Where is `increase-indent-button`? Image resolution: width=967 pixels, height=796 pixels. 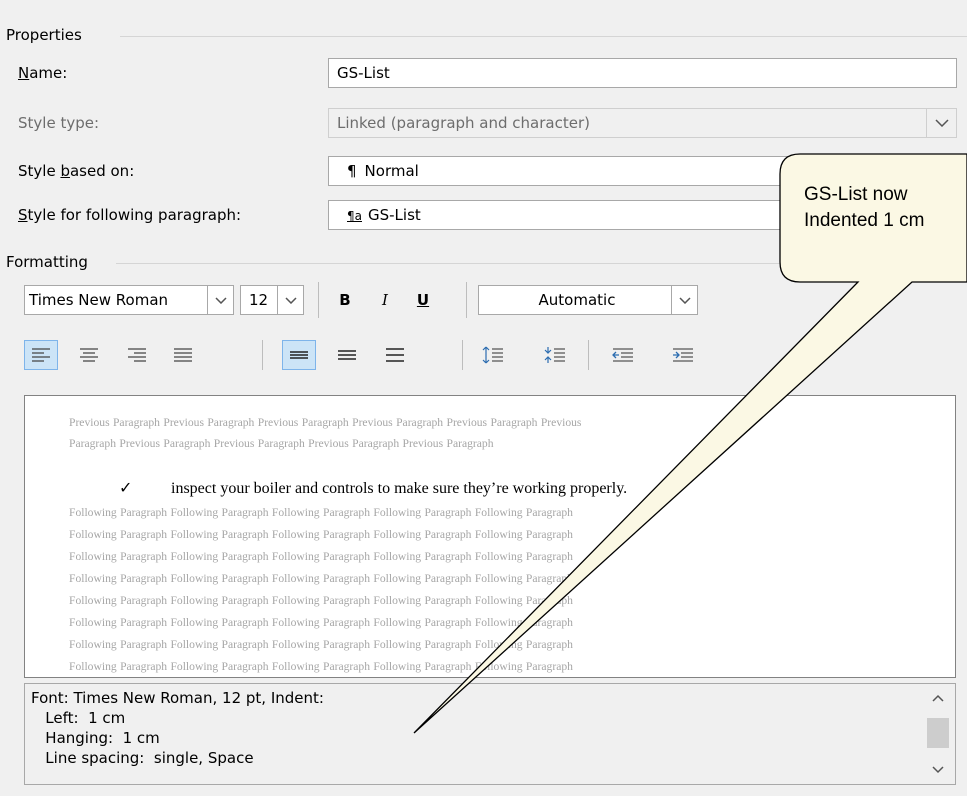
increase-indent-button is located at coordinates (683, 355).